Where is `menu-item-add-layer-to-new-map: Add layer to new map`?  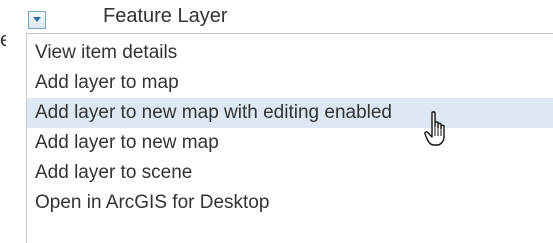
menu-item-add-layer-to-new-map: Add layer to new map is located at coordinates (290, 143).